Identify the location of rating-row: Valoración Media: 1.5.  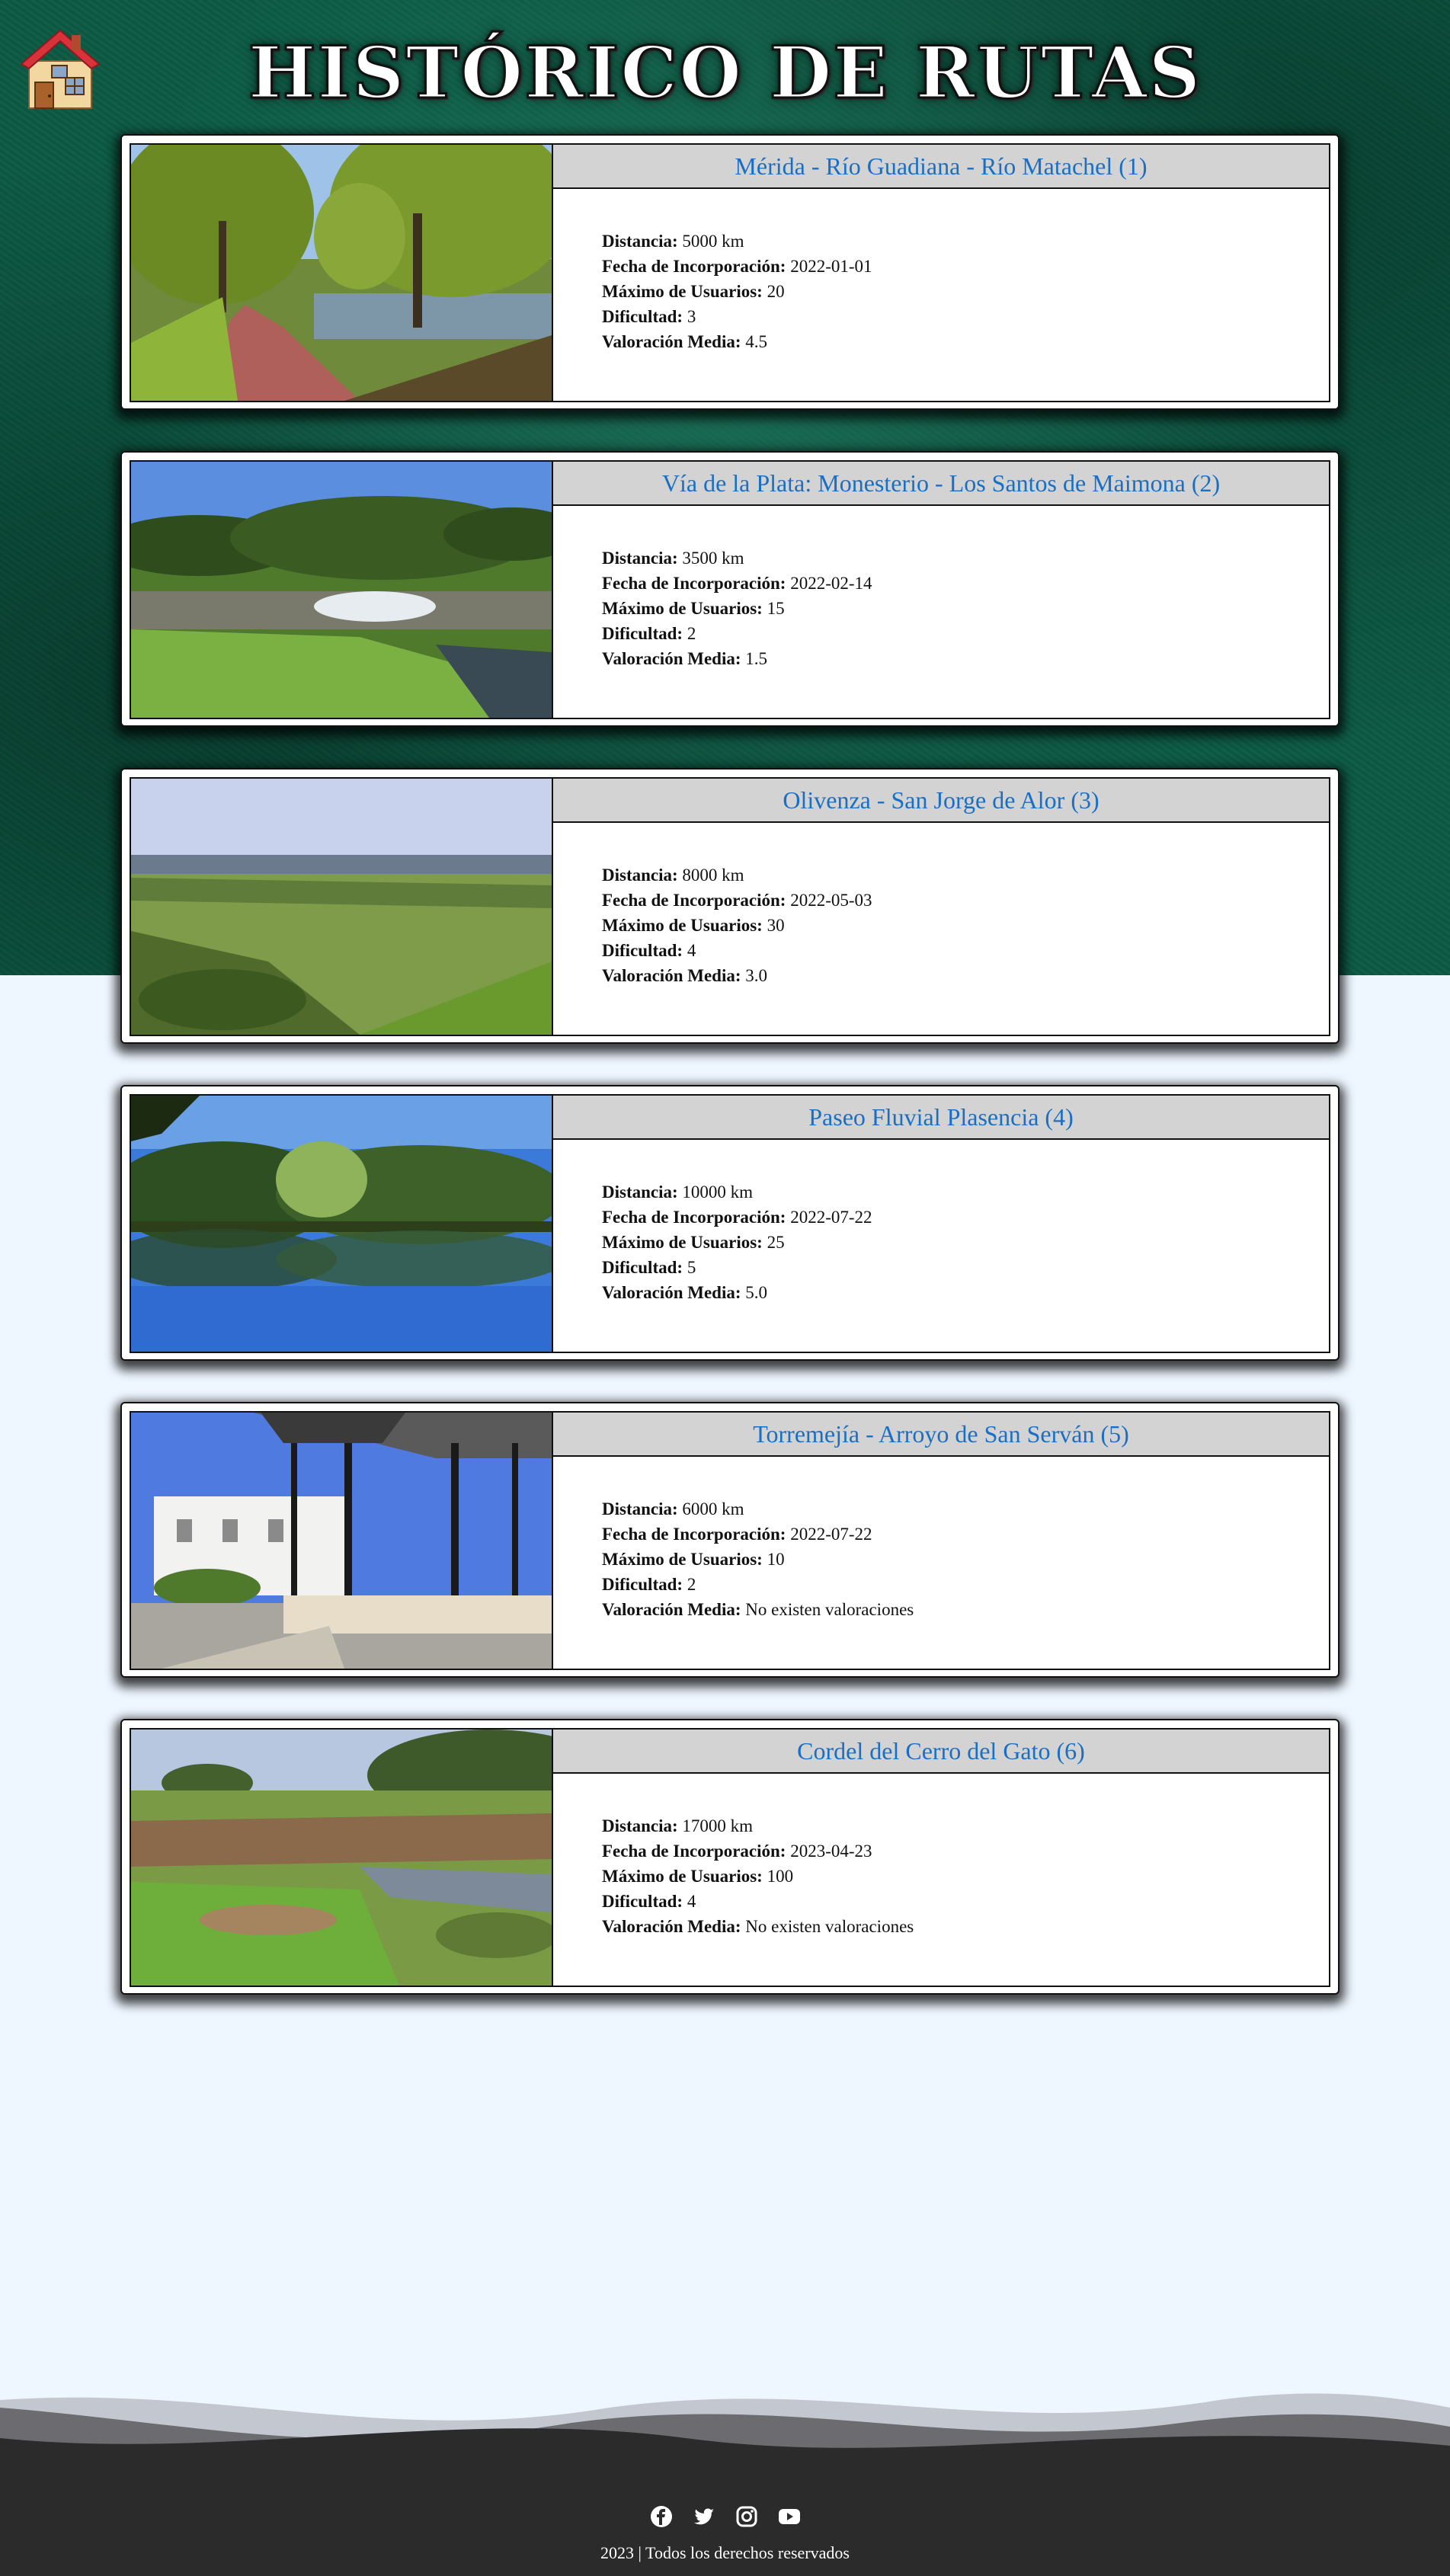
(684, 658).